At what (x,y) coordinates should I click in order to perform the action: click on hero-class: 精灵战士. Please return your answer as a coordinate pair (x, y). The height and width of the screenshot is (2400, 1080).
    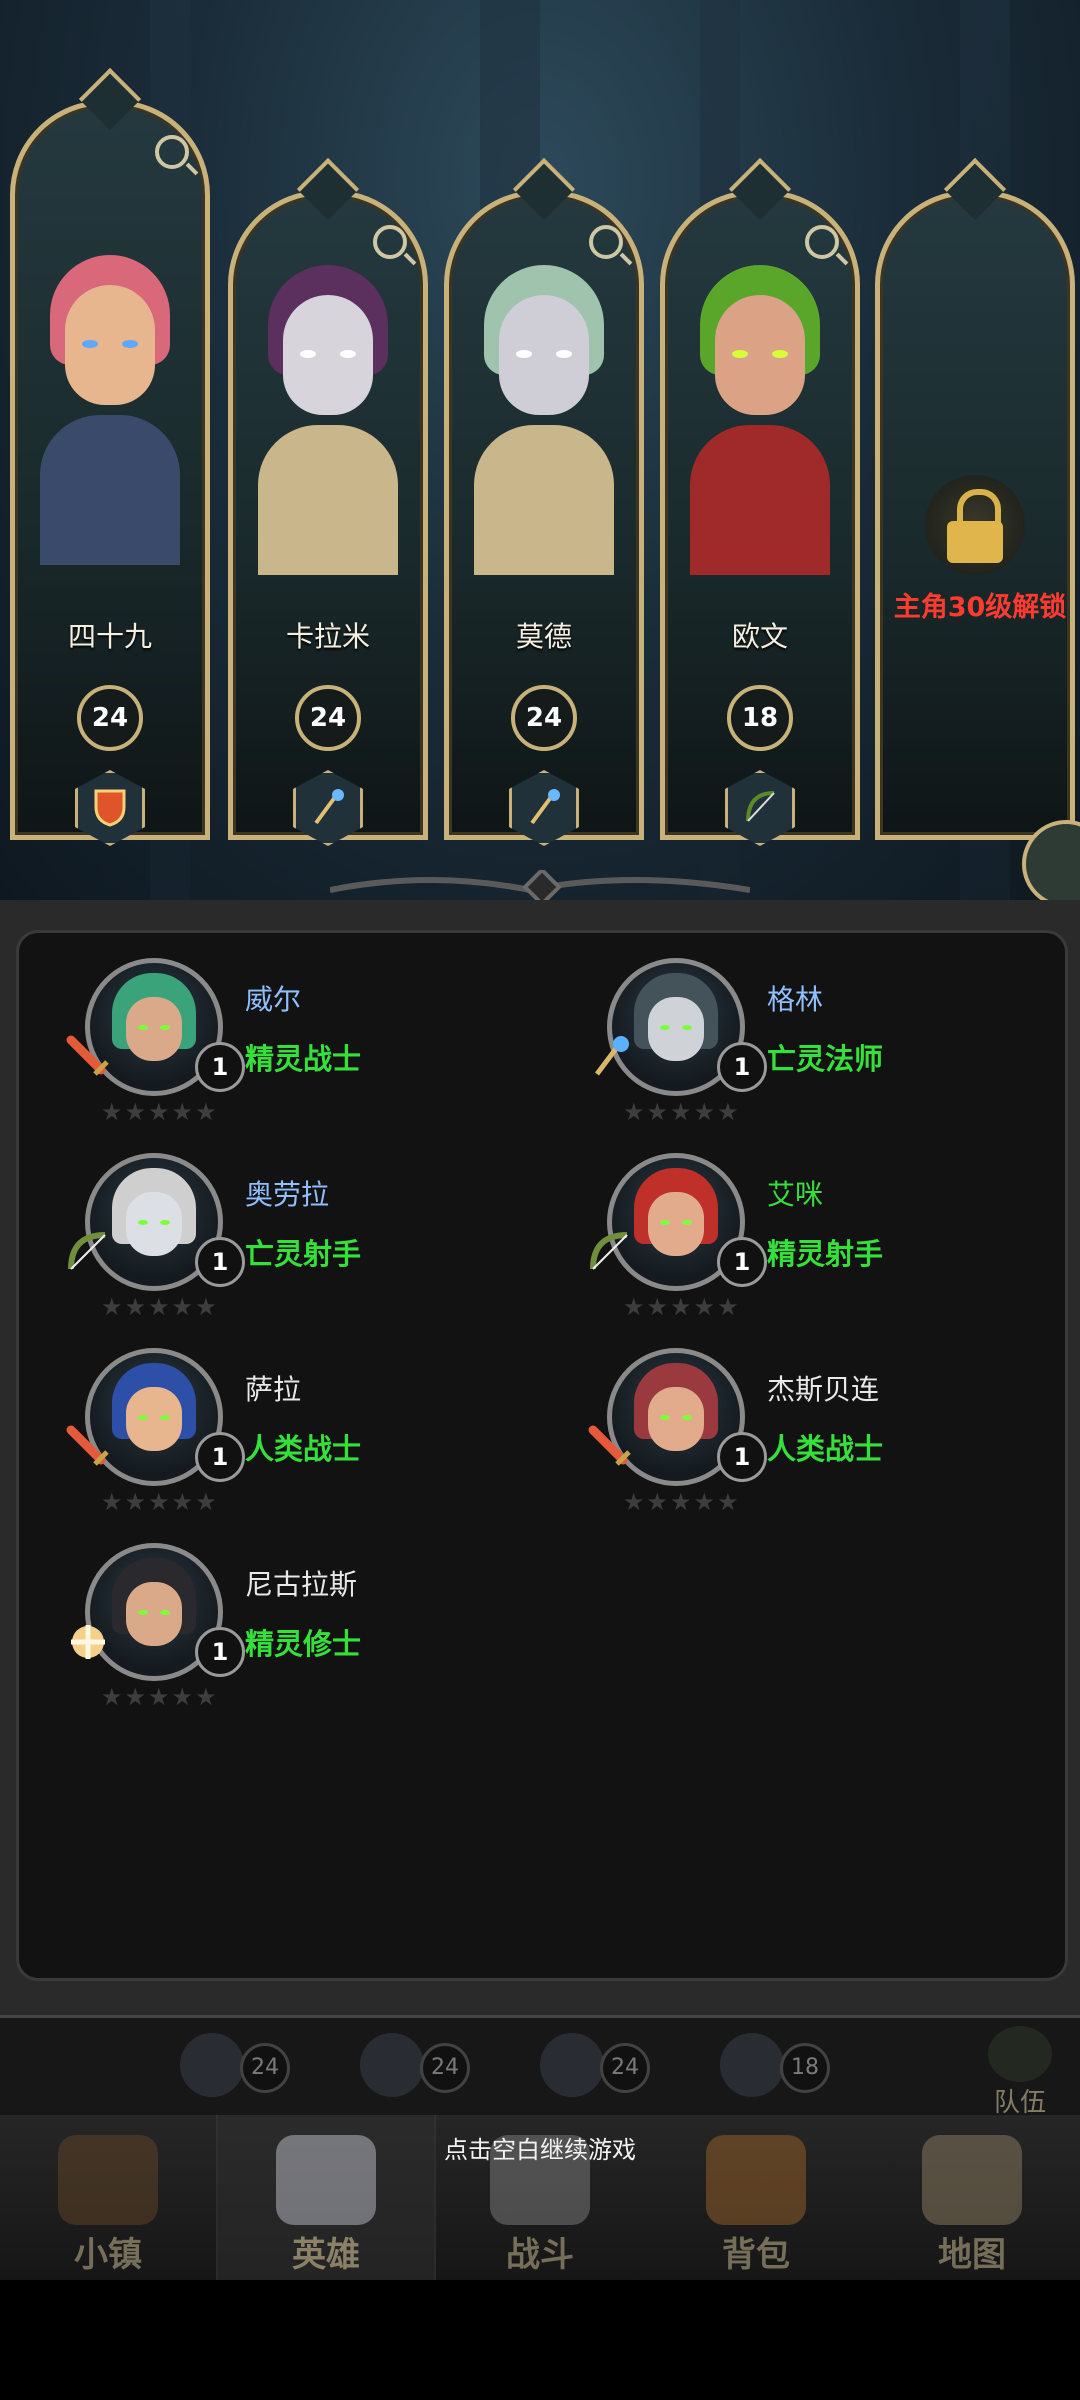
    Looking at the image, I should click on (303, 1059).